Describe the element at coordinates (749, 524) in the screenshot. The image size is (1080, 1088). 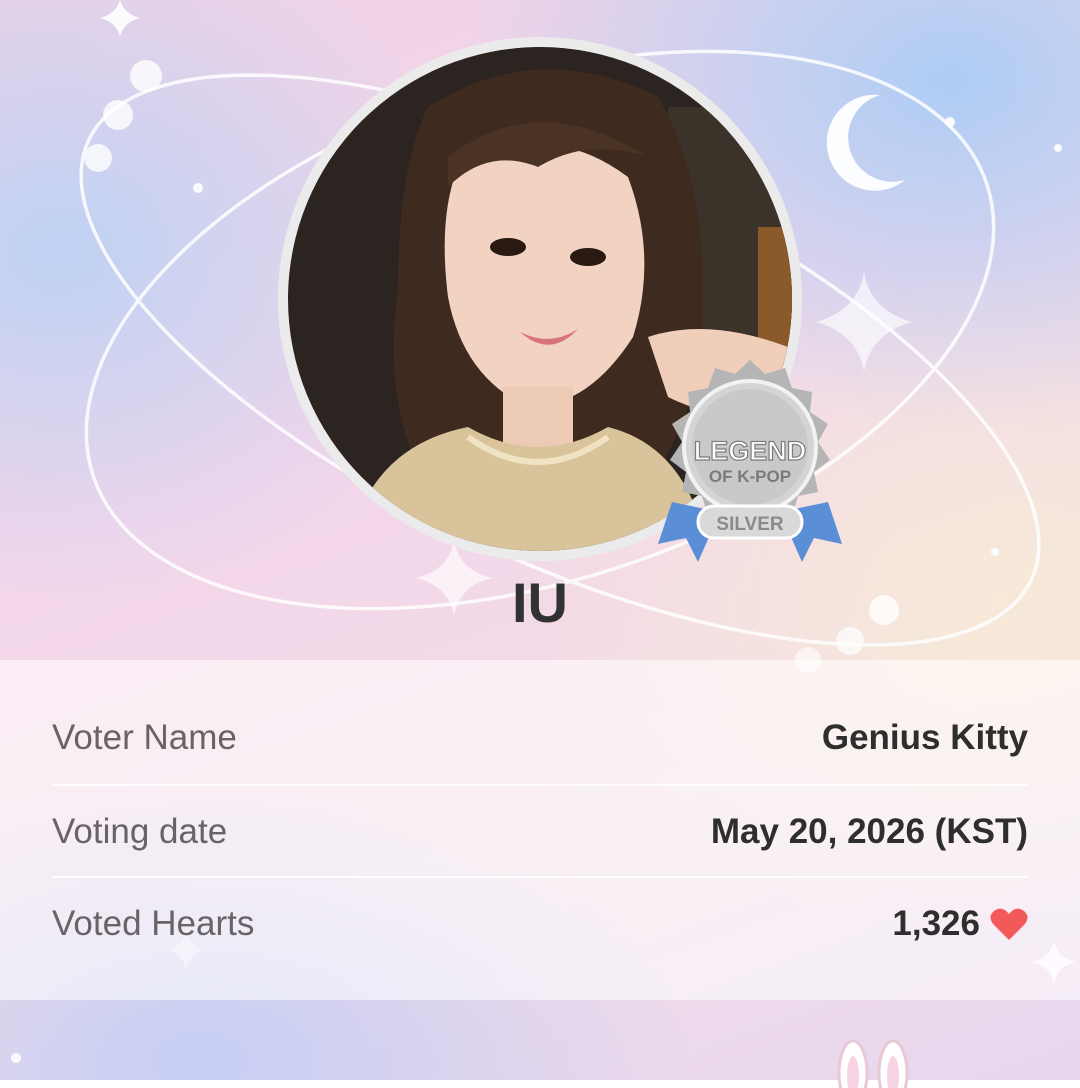
I see `badge-tier: SILVER` at that location.